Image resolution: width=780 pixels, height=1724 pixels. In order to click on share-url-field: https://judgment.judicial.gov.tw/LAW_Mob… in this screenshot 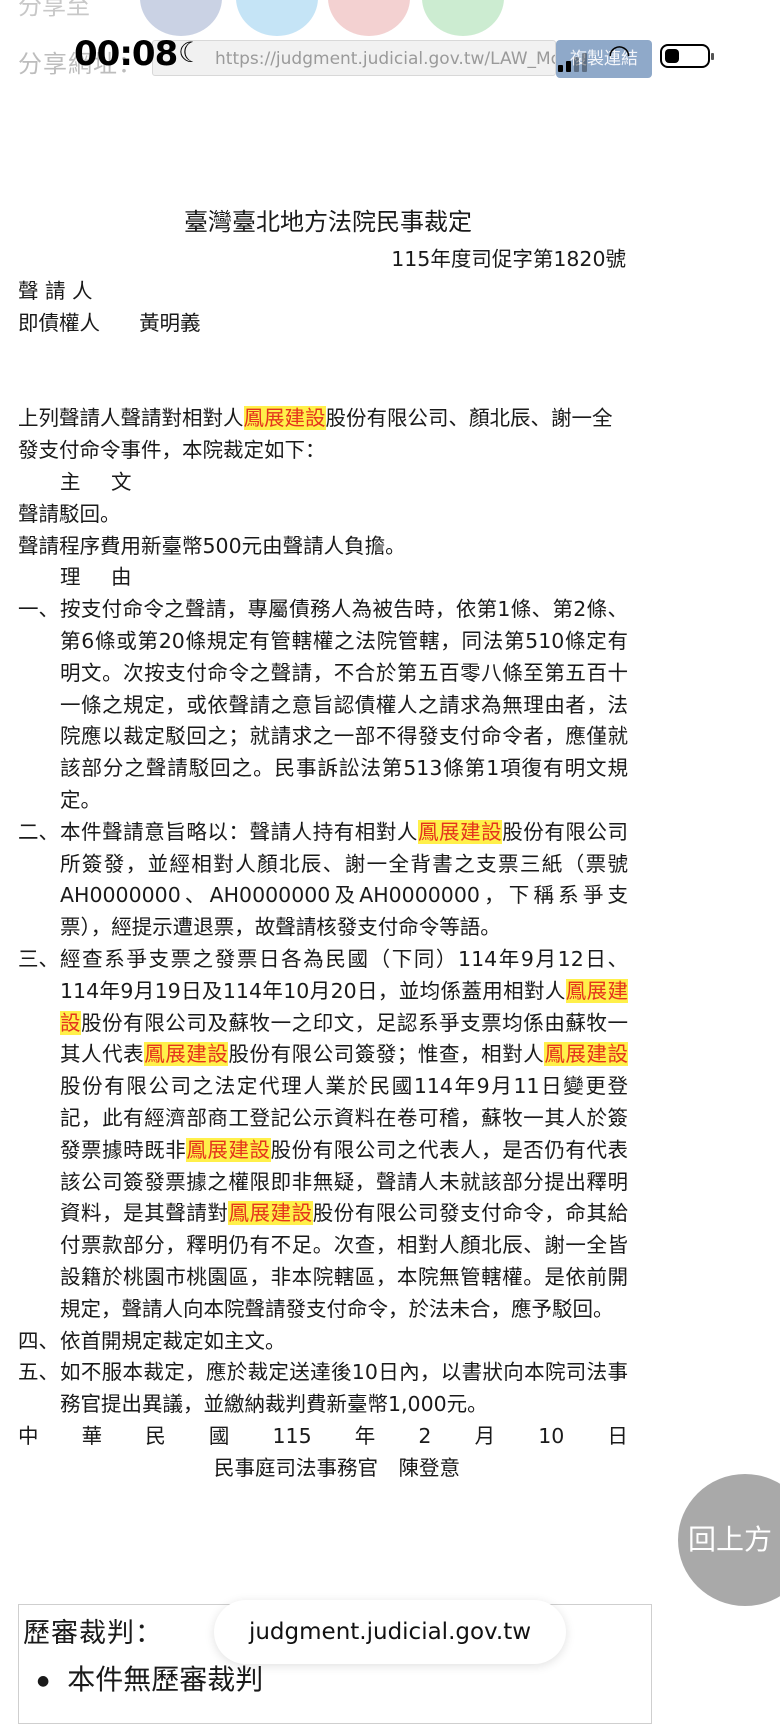, I will do `click(354, 58)`.